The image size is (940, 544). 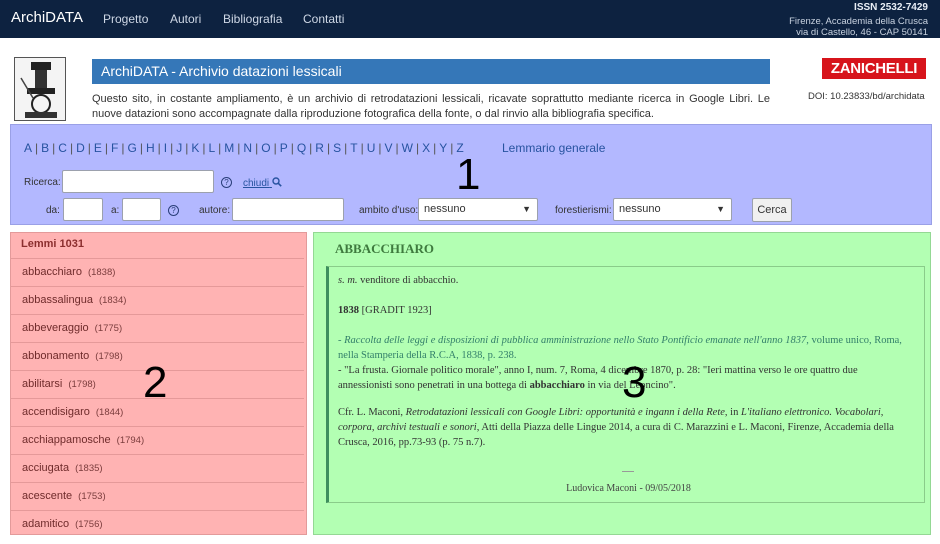 What do you see at coordinates (125, 19) in the screenshot?
I see `nav-progetto: Progetto` at bounding box center [125, 19].